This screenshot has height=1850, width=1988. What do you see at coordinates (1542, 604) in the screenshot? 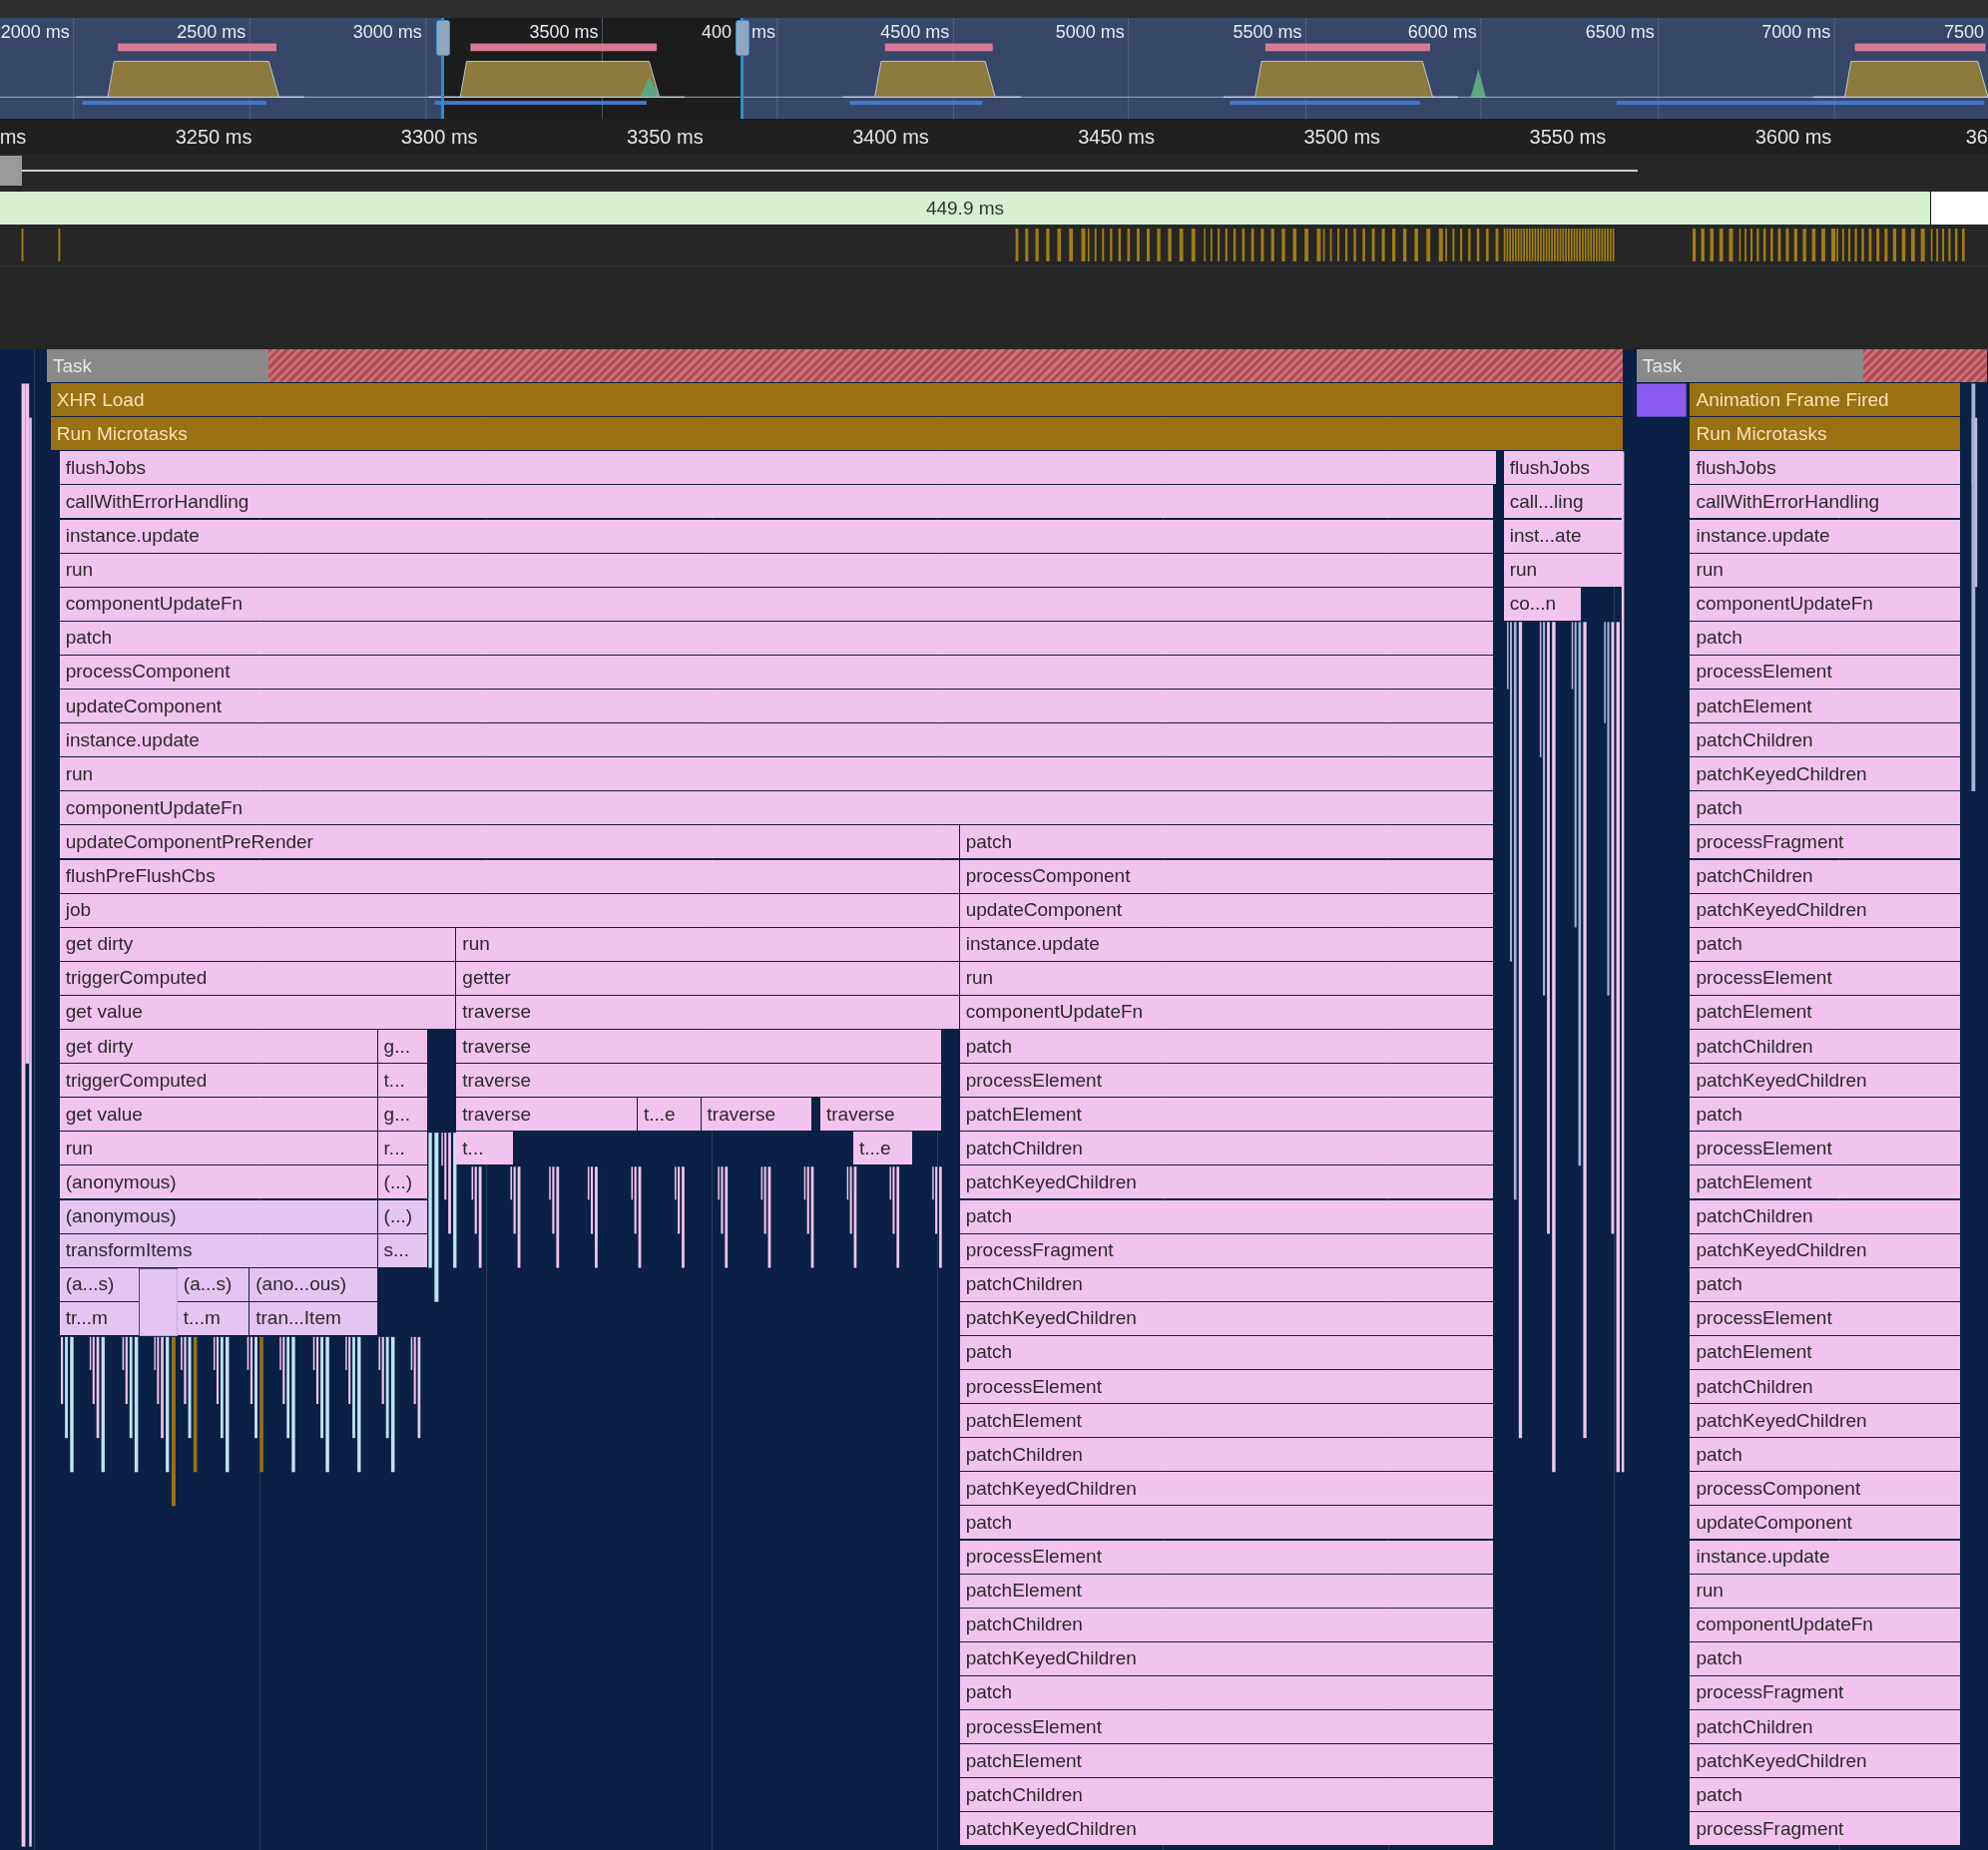
I see `function-call-bar: co...n` at bounding box center [1542, 604].